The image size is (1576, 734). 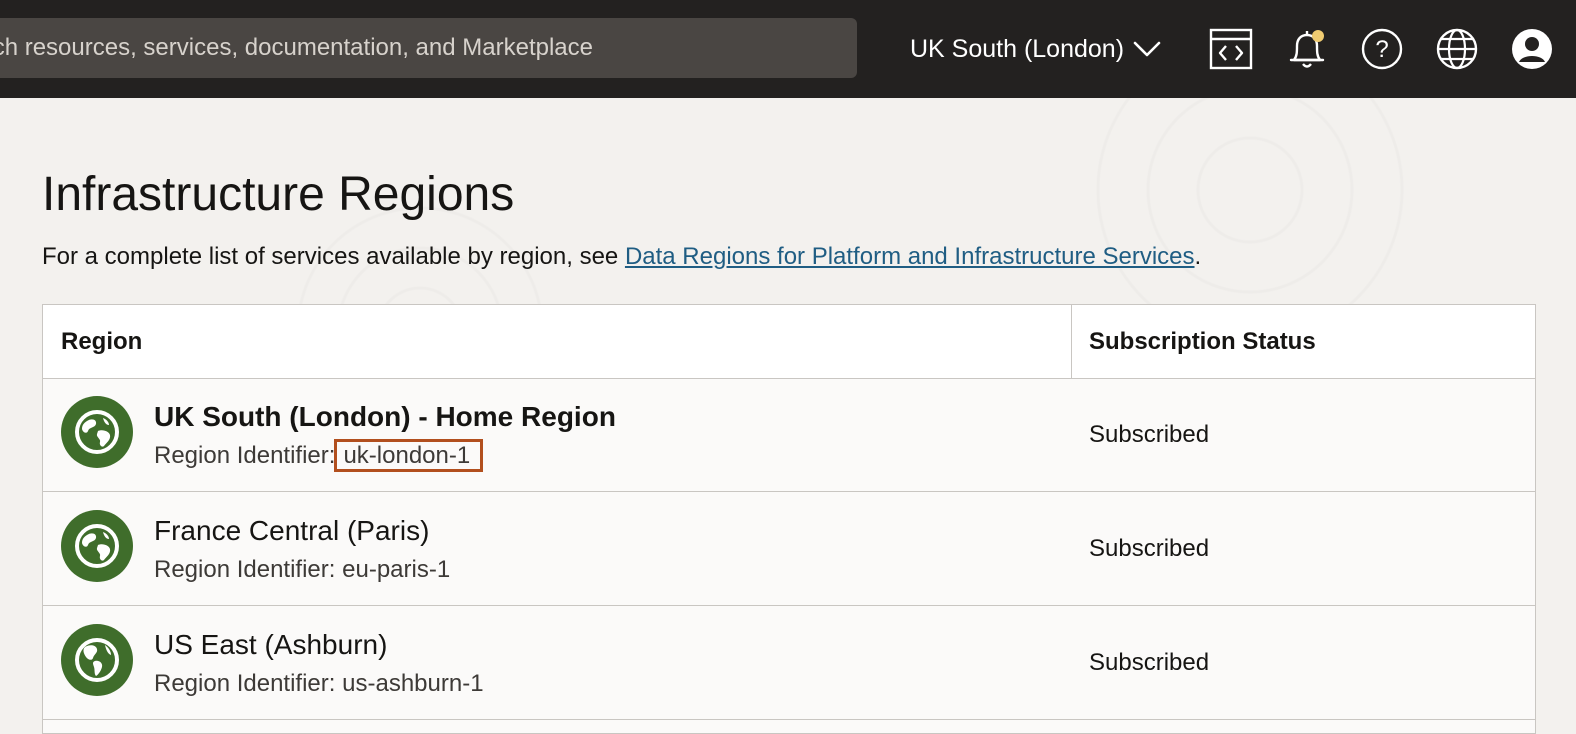 What do you see at coordinates (409, 455) in the screenshot?
I see `region-identifier-value: uk-london-1` at bounding box center [409, 455].